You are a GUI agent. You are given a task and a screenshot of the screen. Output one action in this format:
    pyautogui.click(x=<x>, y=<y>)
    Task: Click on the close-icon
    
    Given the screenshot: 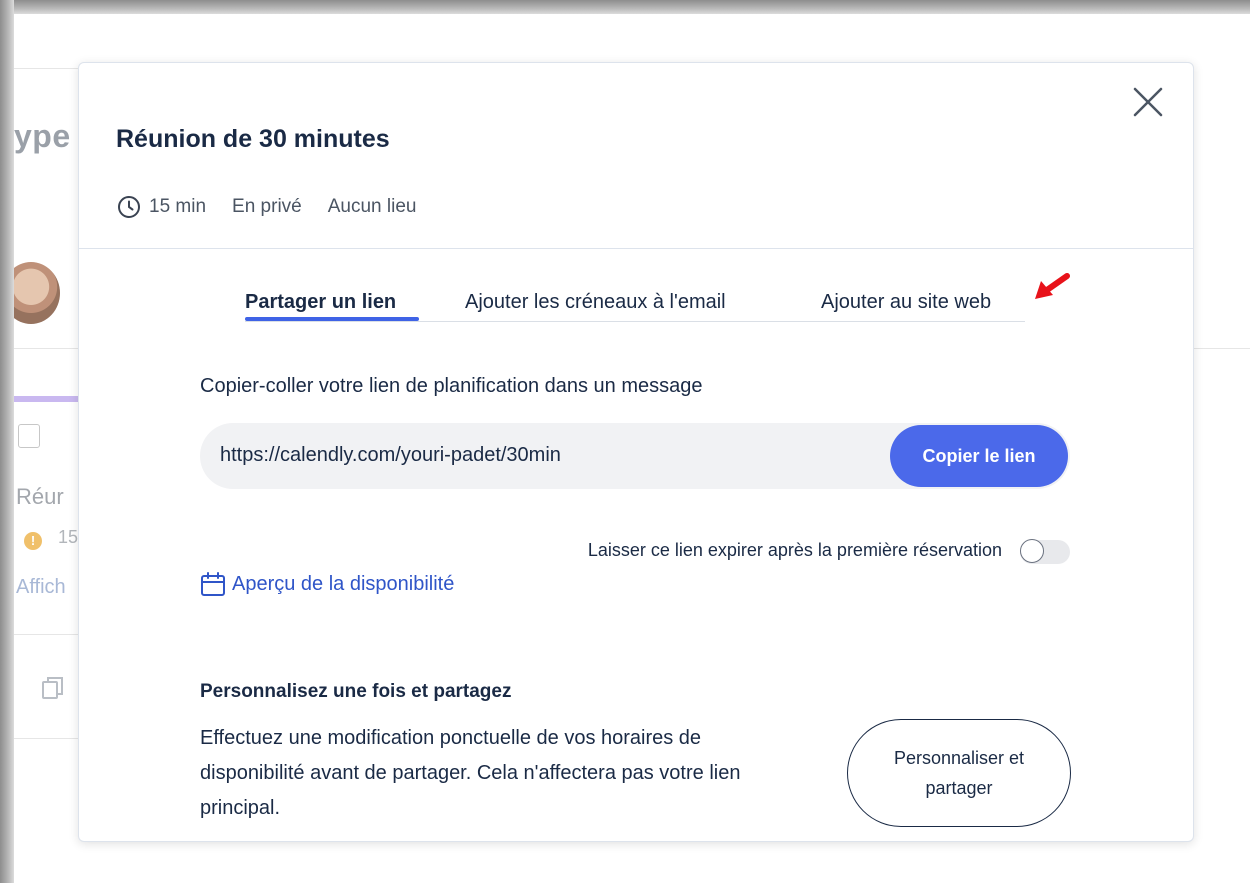 What is the action you would take?
    pyautogui.click(x=1148, y=102)
    